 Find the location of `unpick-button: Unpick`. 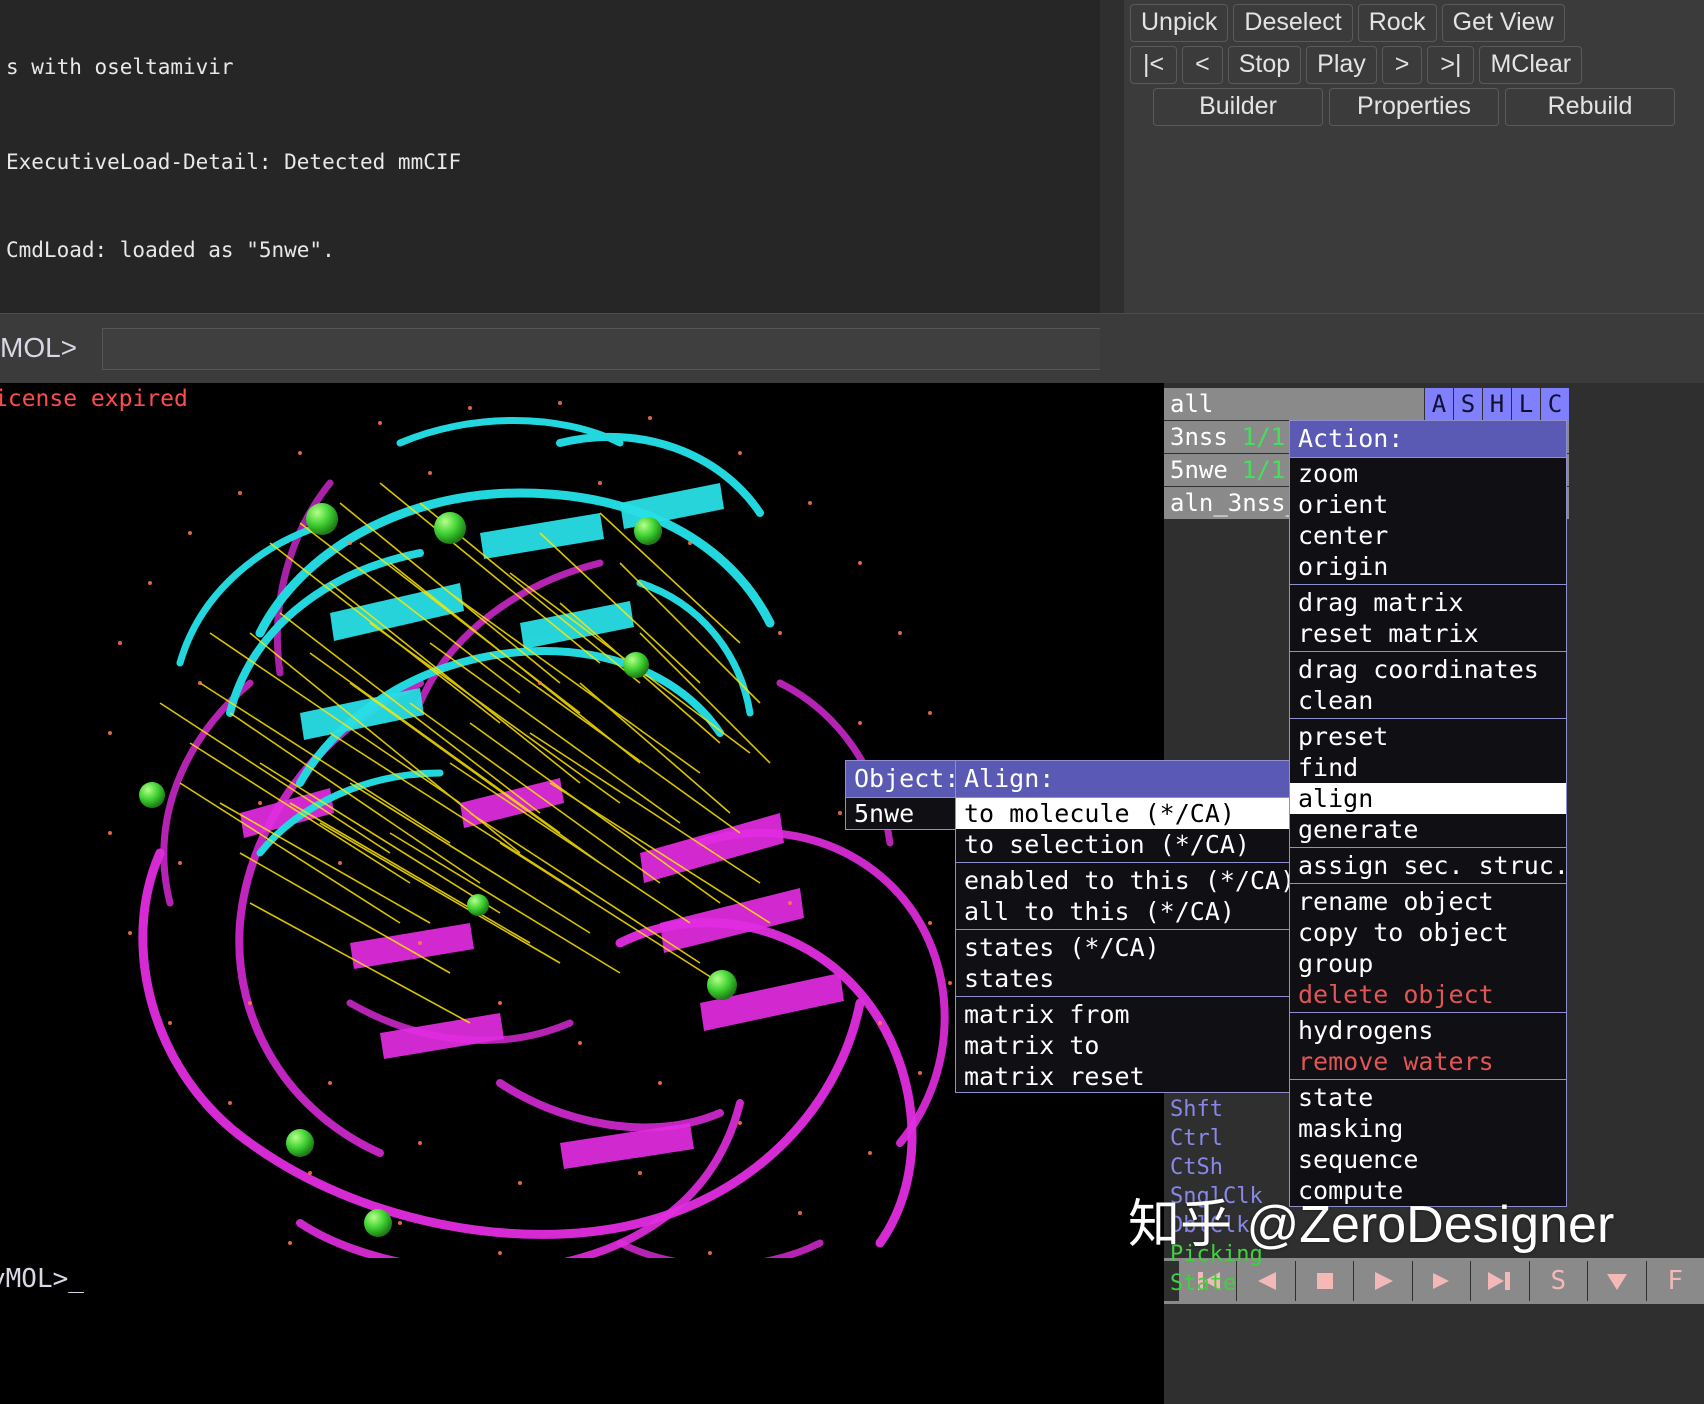

unpick-button: Unpick is located at coordinates (1179, 23).